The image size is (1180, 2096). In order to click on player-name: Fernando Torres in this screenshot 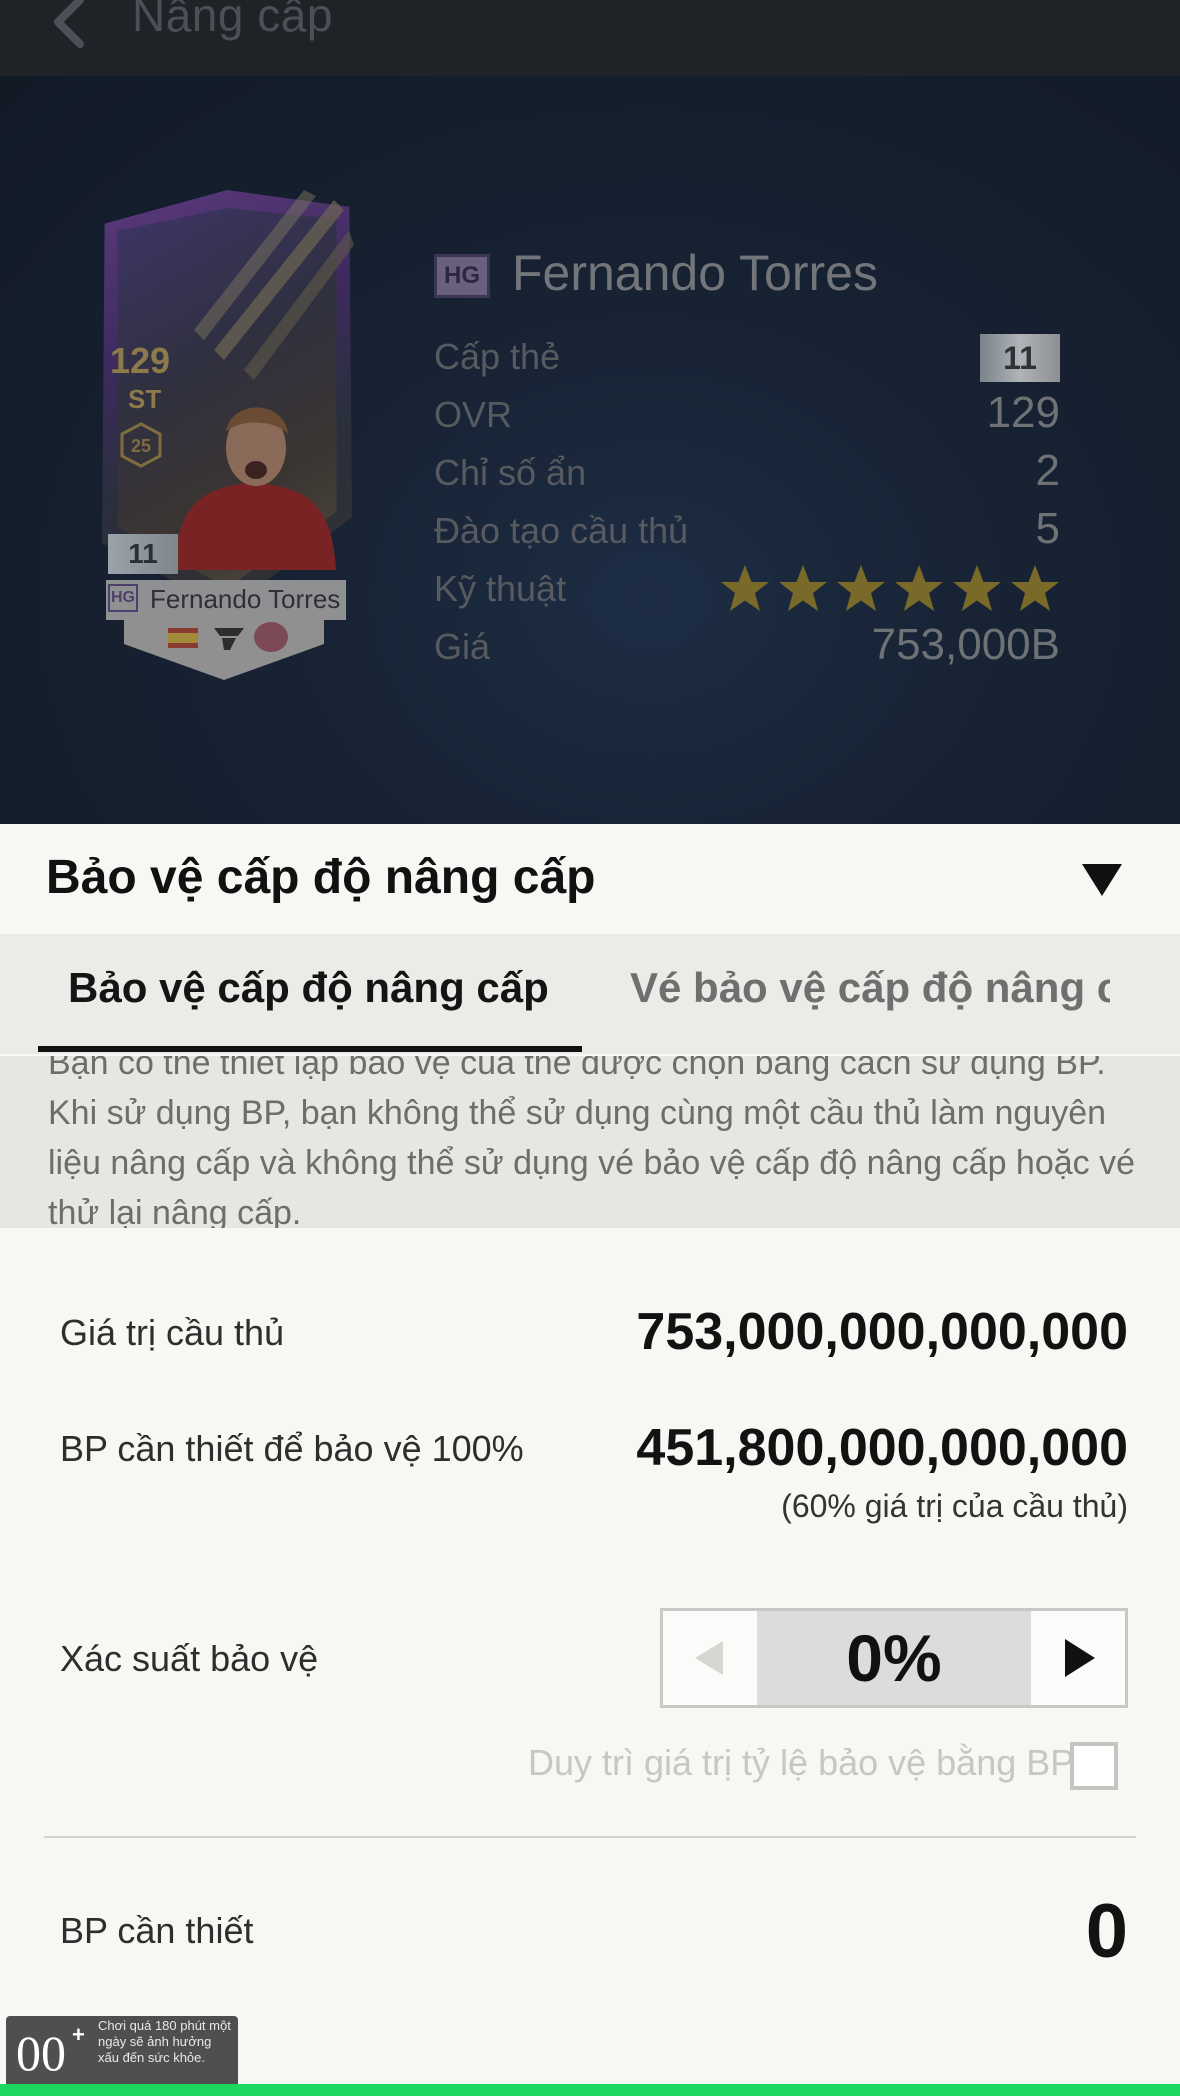, I will do `click(695, 273)`.